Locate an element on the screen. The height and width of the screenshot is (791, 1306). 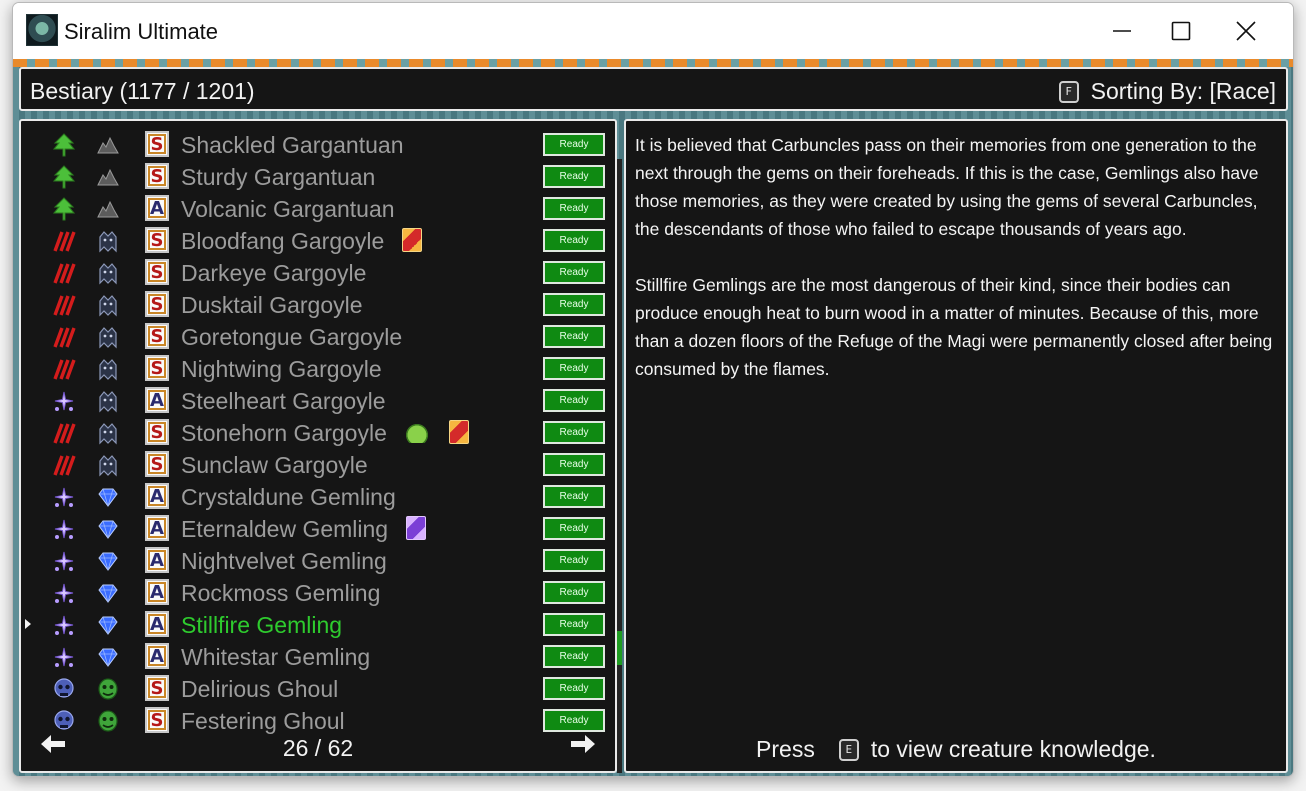
creature-name: Darkeye Gargoyle is located at coordinates (274, 273).